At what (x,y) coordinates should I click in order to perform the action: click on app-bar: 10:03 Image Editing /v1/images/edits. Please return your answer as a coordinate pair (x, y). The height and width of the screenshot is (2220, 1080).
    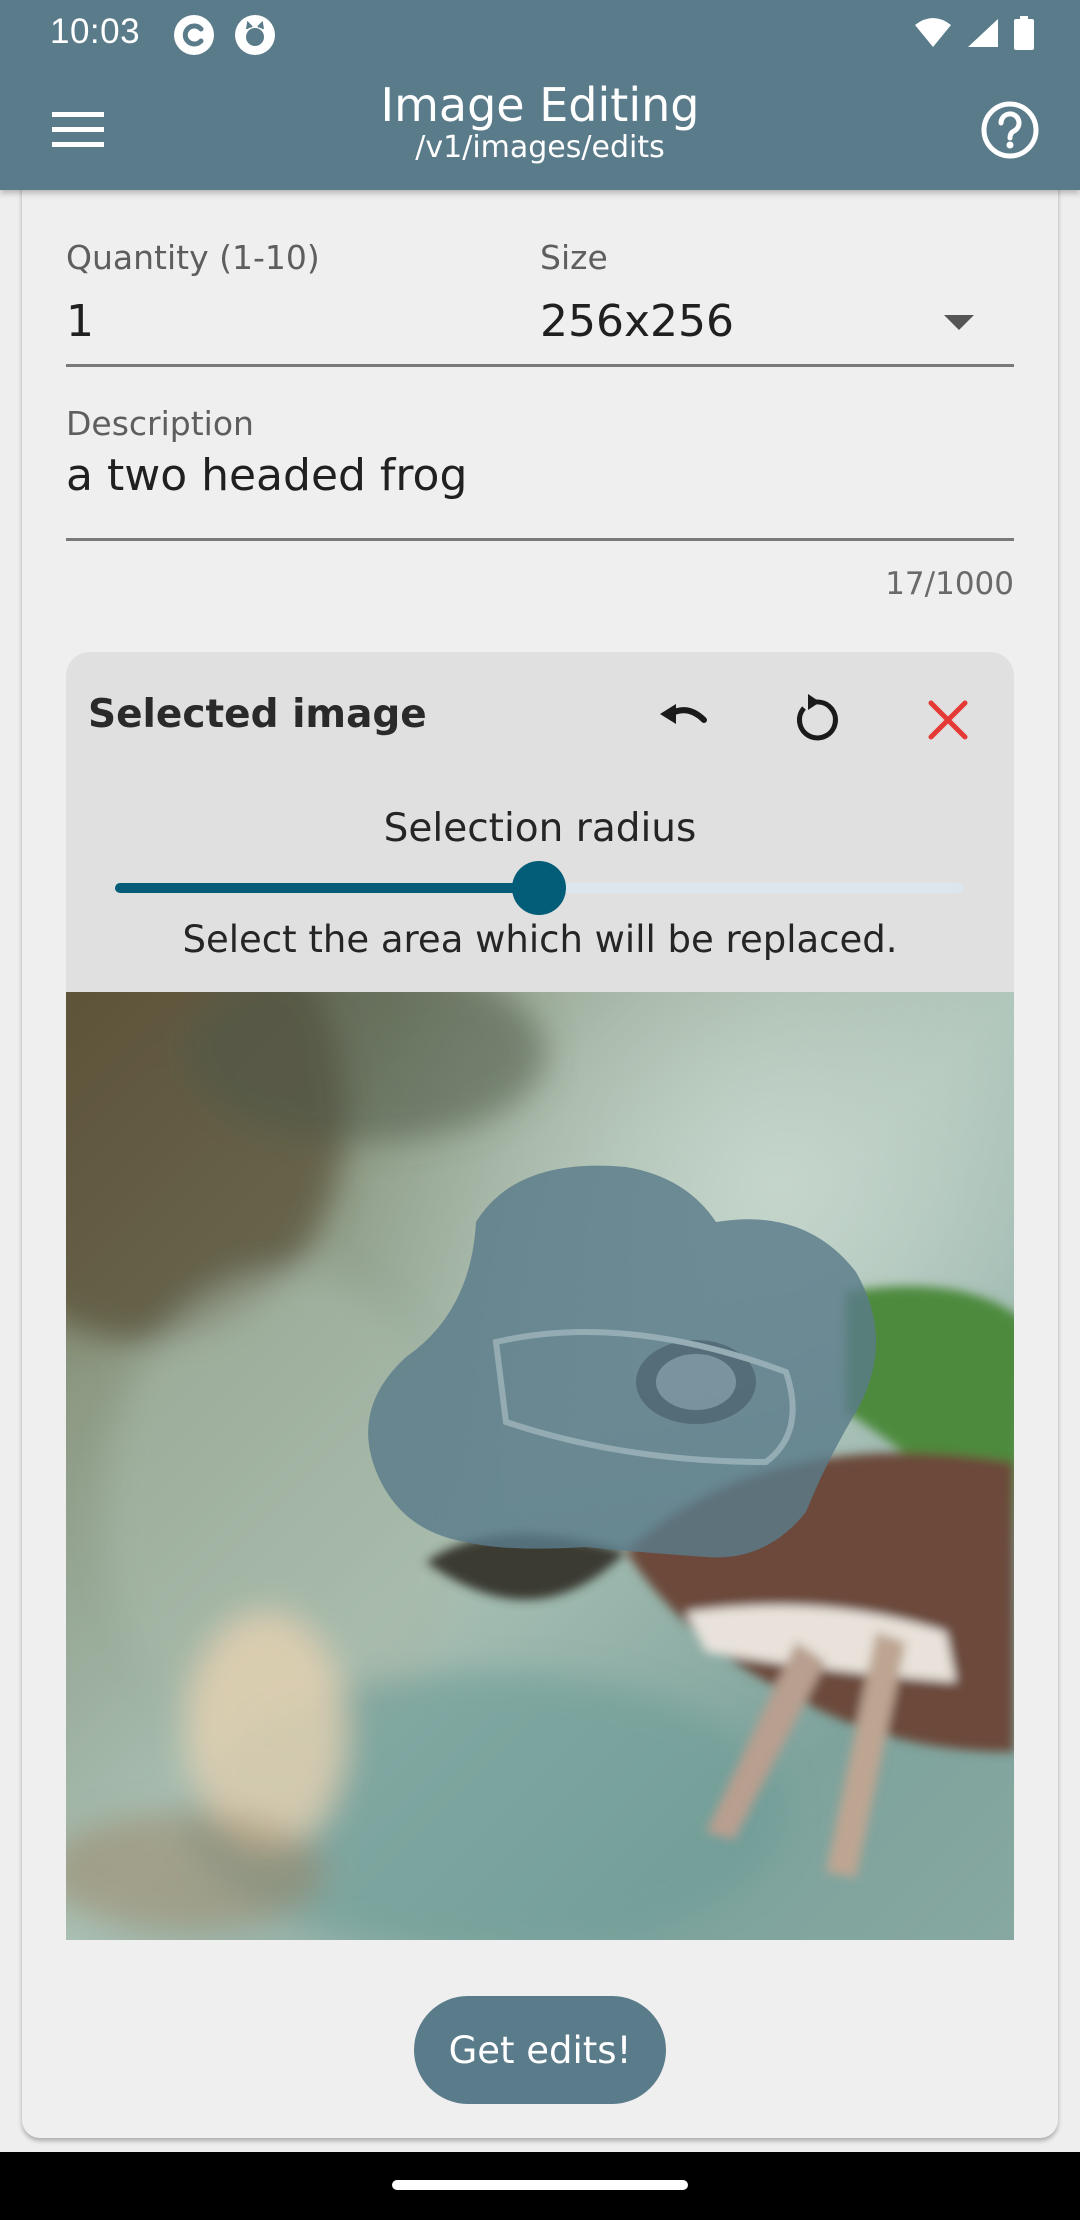
    Looking at the image, I should click on (540, 95).